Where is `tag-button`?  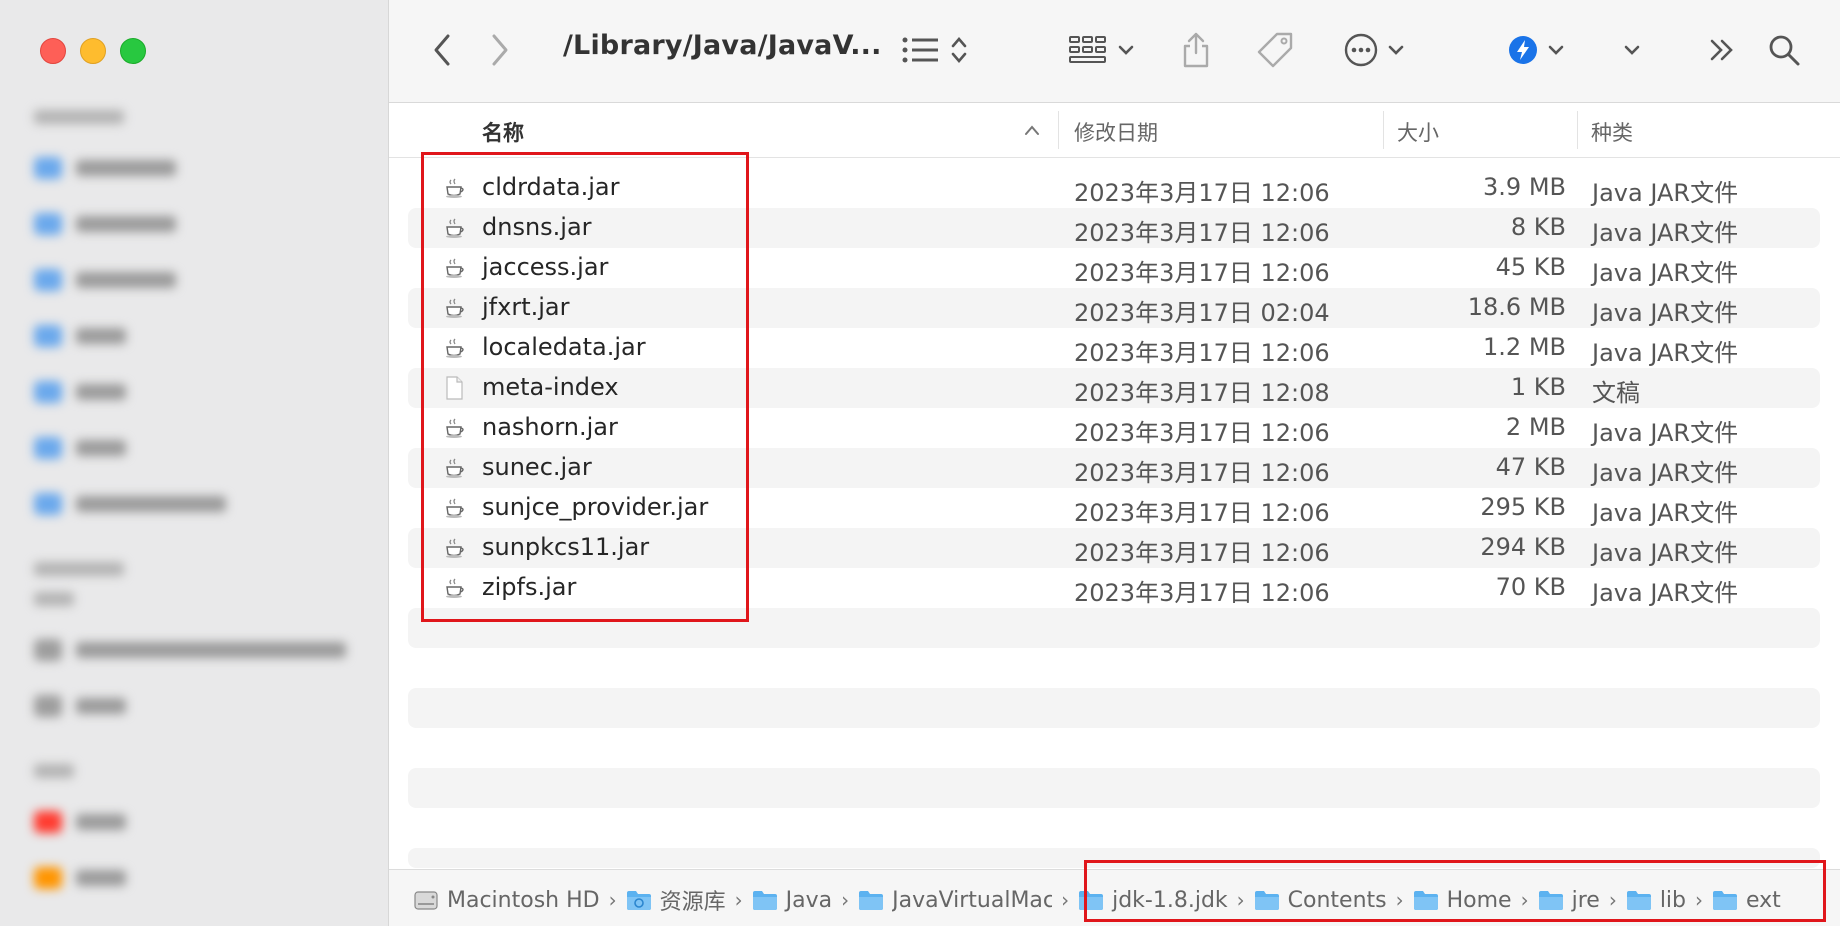
tag-button is located at coordinates (1275, 50).